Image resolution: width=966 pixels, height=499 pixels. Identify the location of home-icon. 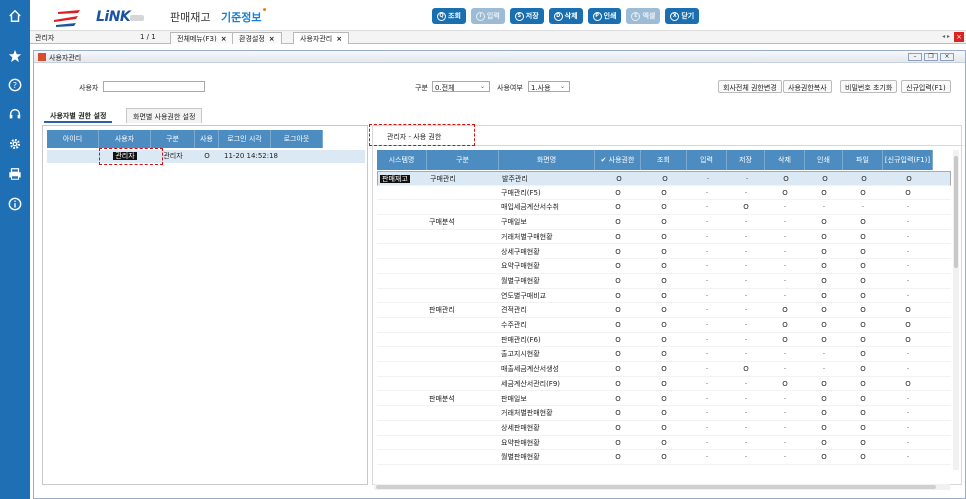
(15, 16).